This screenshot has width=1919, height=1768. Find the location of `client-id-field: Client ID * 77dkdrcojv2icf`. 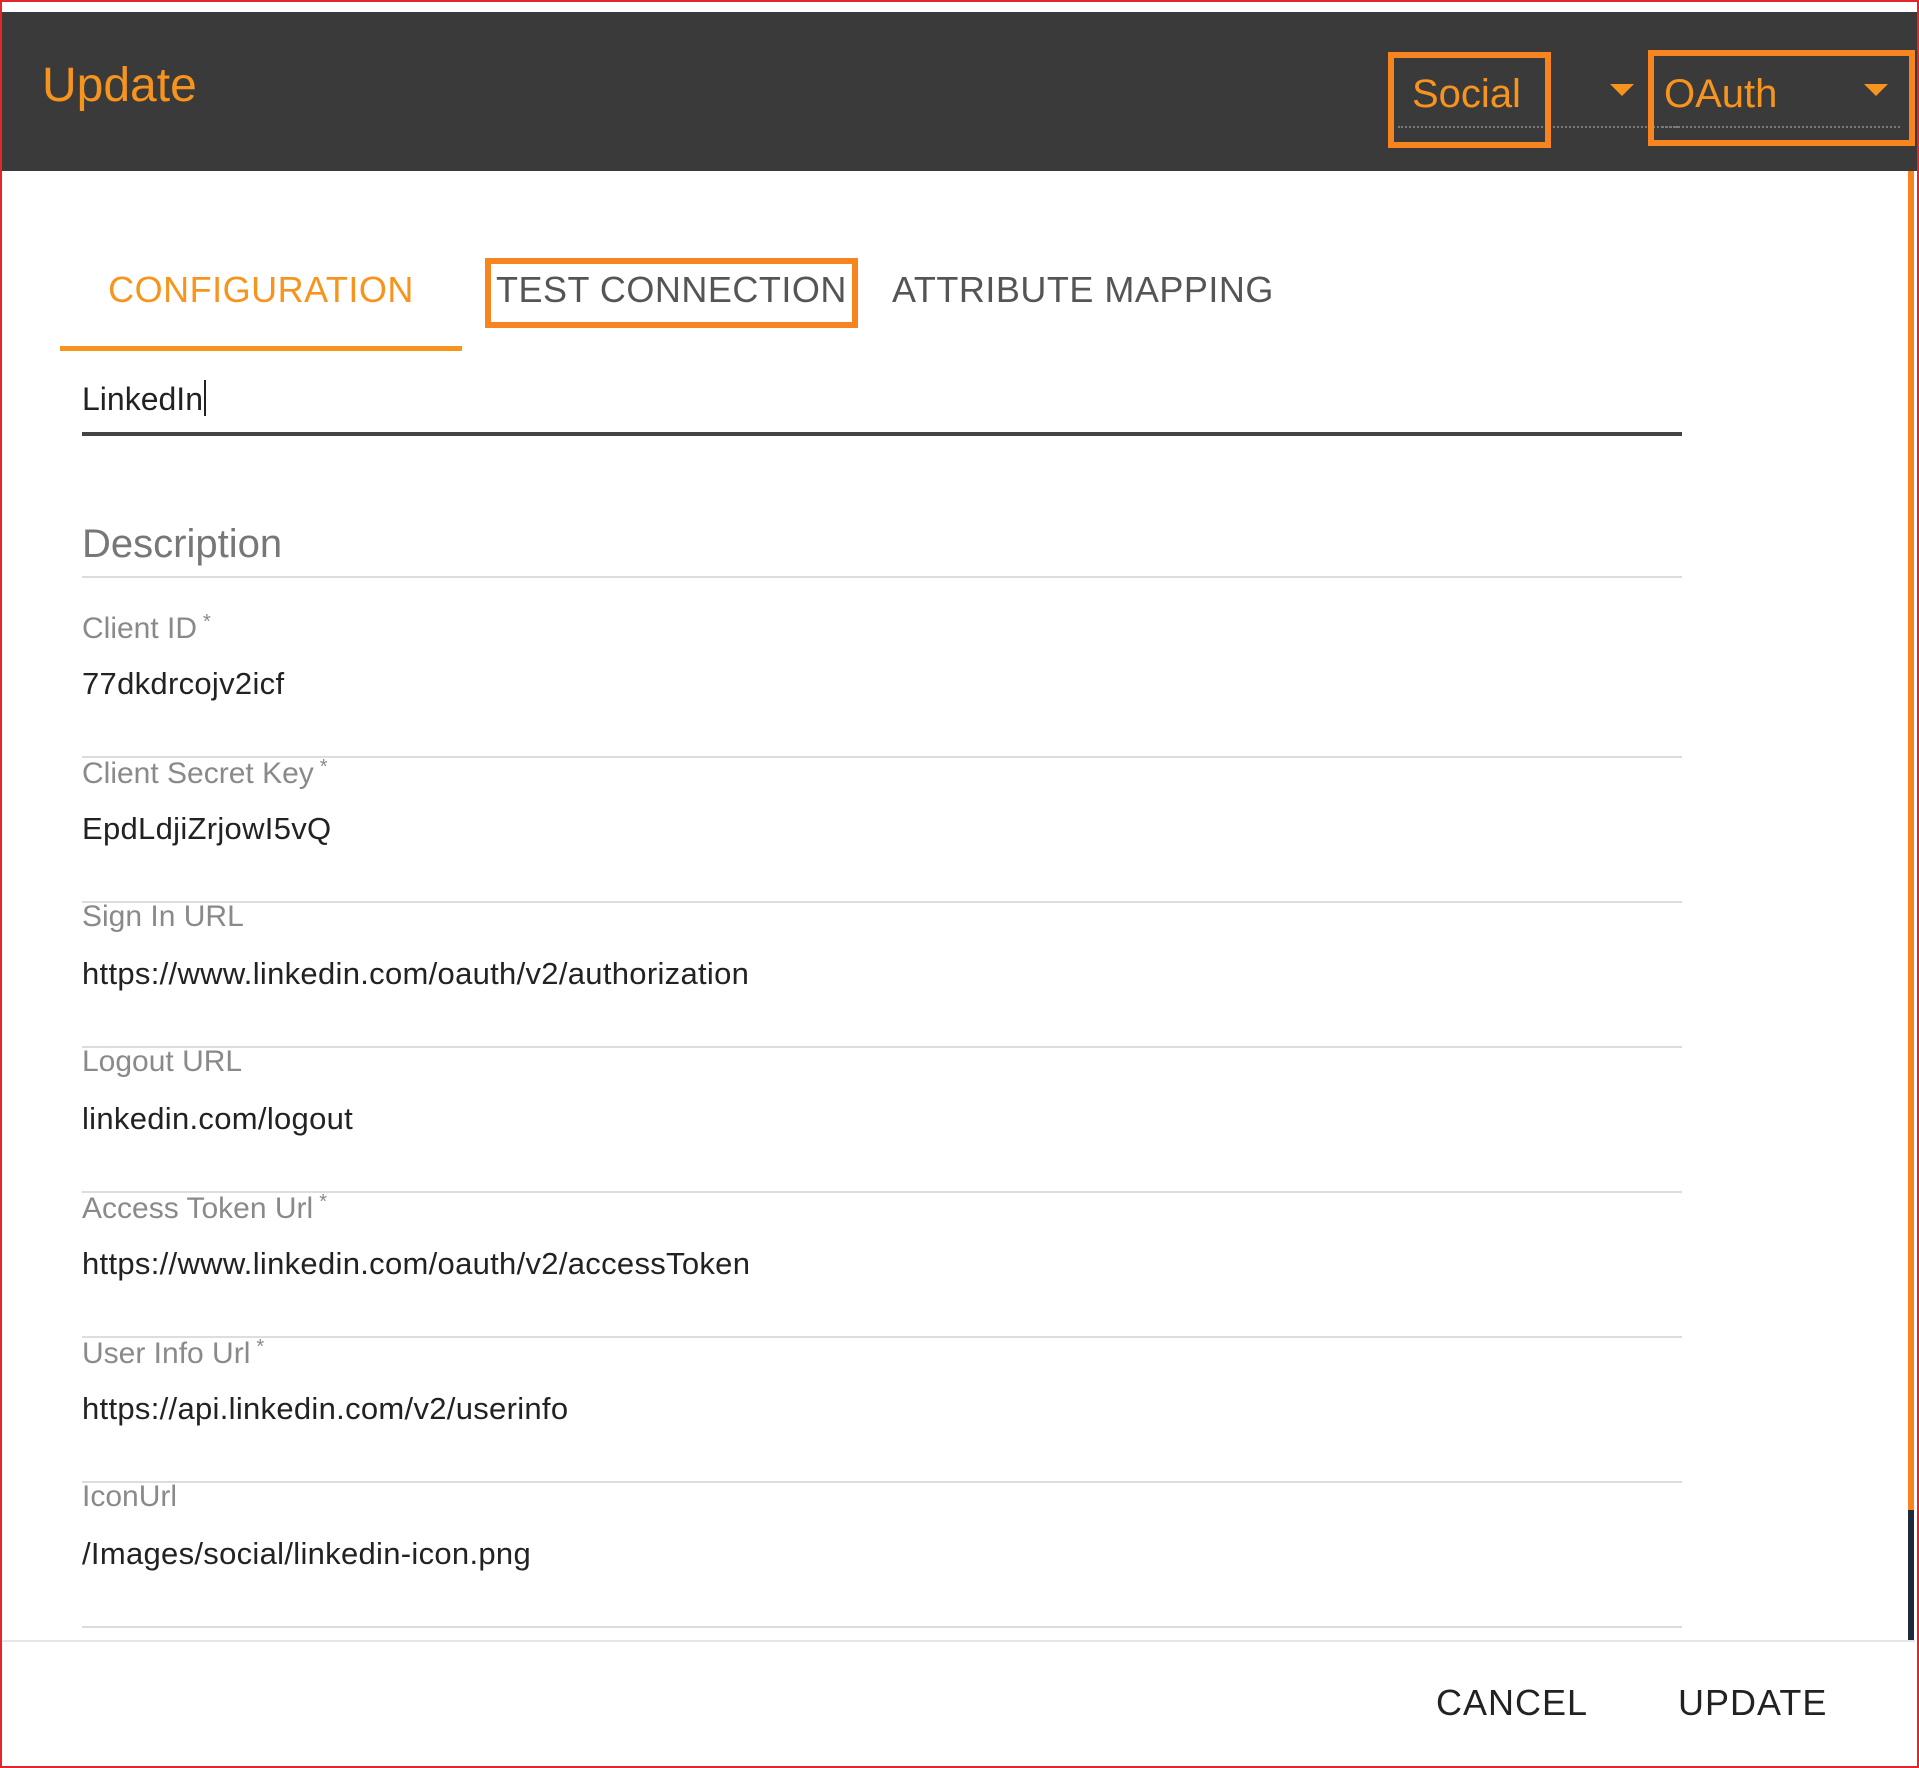

client-id-field: Client ID * 77dkdrcojv2icf is located at coordinates (882, 685).